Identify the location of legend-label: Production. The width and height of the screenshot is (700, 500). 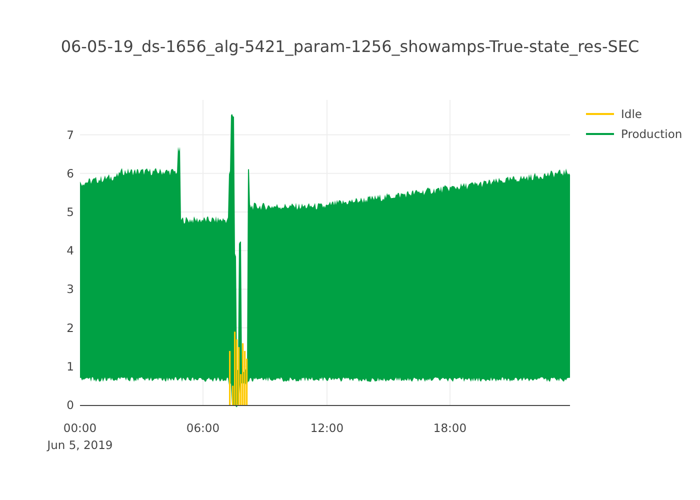
(651, 134).